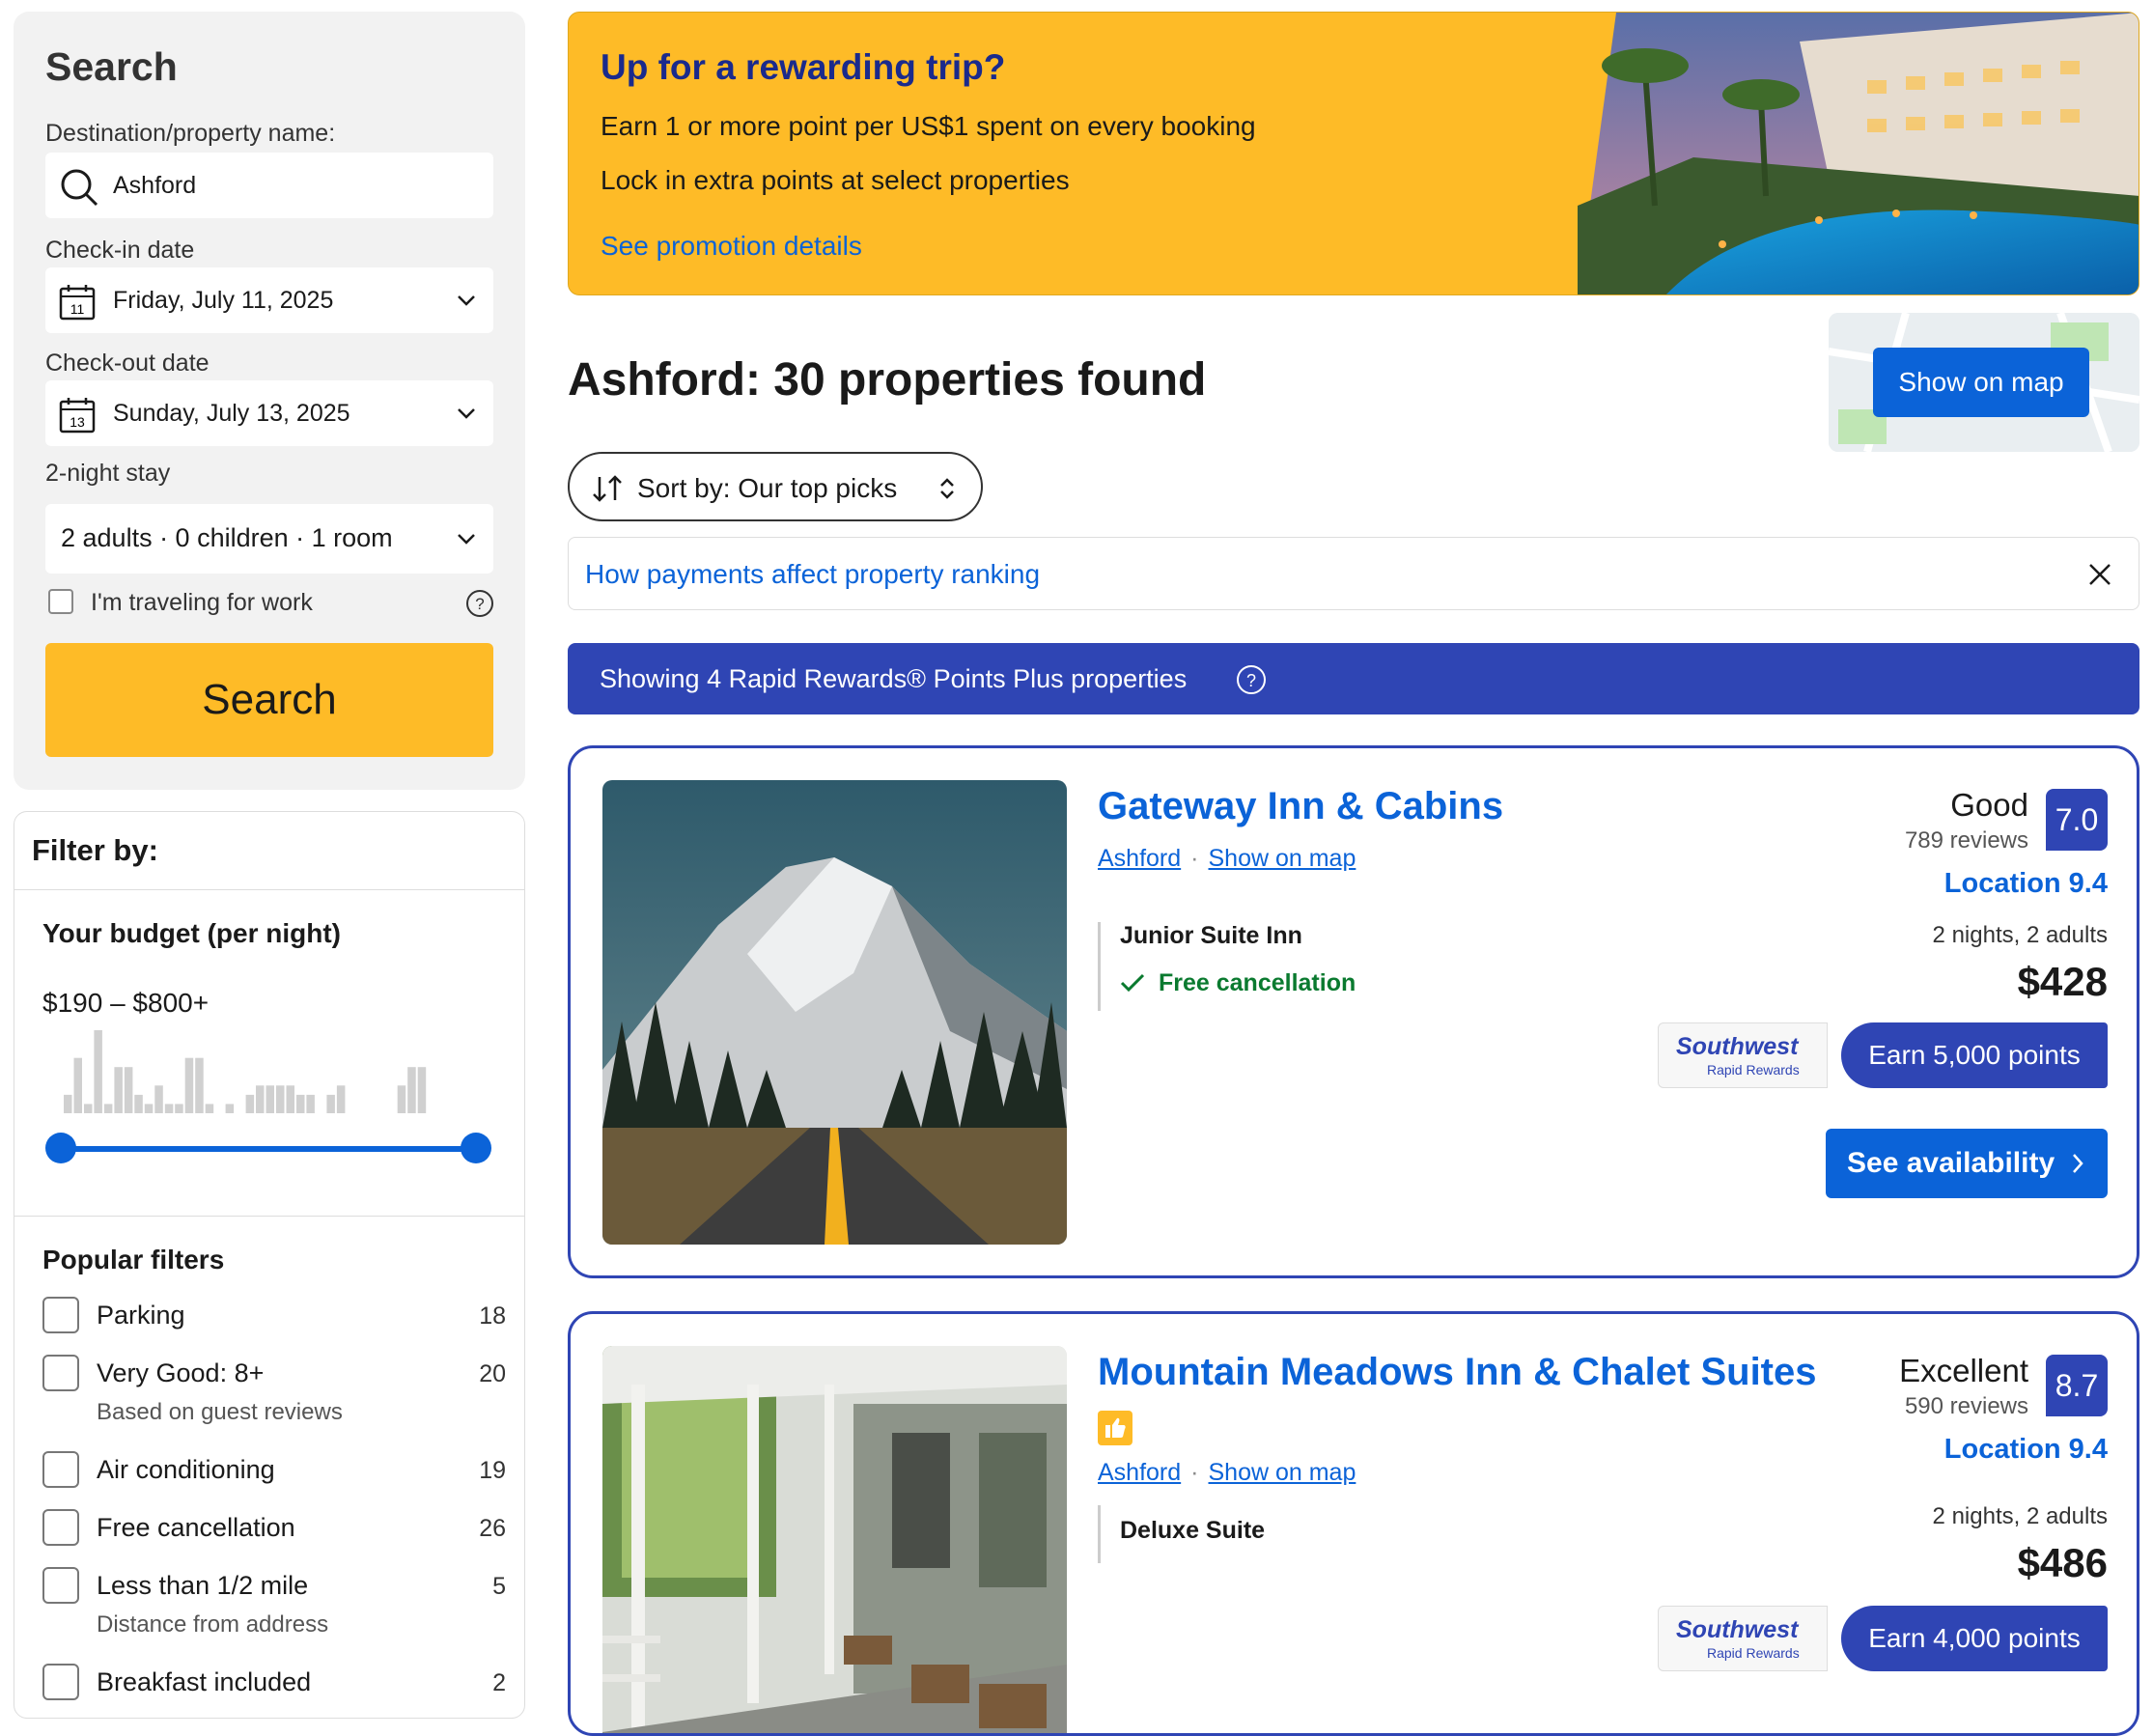  What do you see at coordinates (269, 890) in the screenshot?
I see `divider` at bounding box center [269, 890].